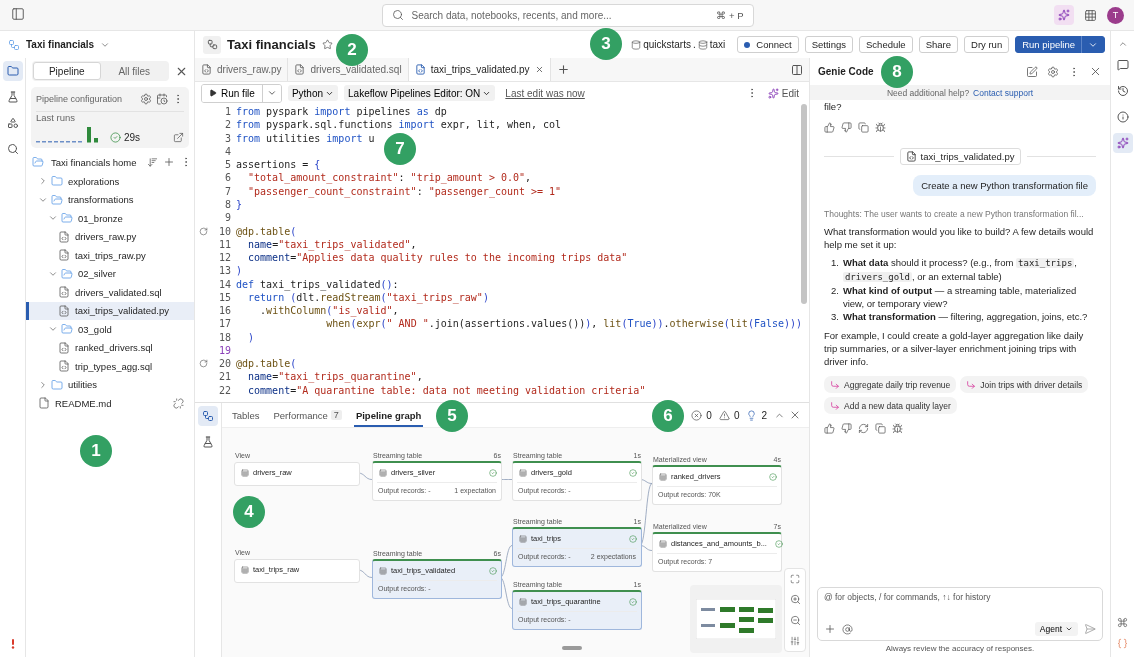  What do you see at coordinates (960, 648) in the screenshot?
I see `disclaimer-text: Always review the accuracy of responses.` at bounding box center [960, 648].